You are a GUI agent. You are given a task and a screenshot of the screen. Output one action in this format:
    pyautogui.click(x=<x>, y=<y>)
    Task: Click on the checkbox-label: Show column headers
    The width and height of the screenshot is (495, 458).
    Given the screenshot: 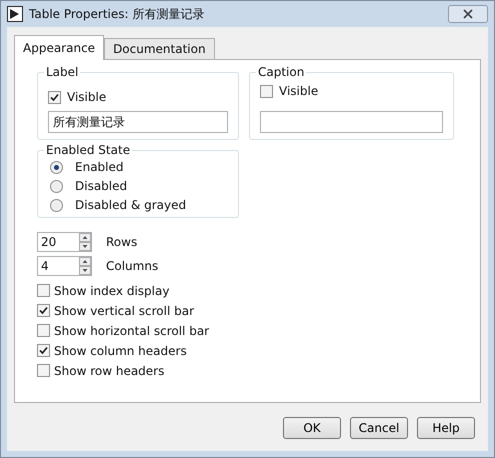 What is the action you would take?
    pyautogui.click(x=120, y=351)
    